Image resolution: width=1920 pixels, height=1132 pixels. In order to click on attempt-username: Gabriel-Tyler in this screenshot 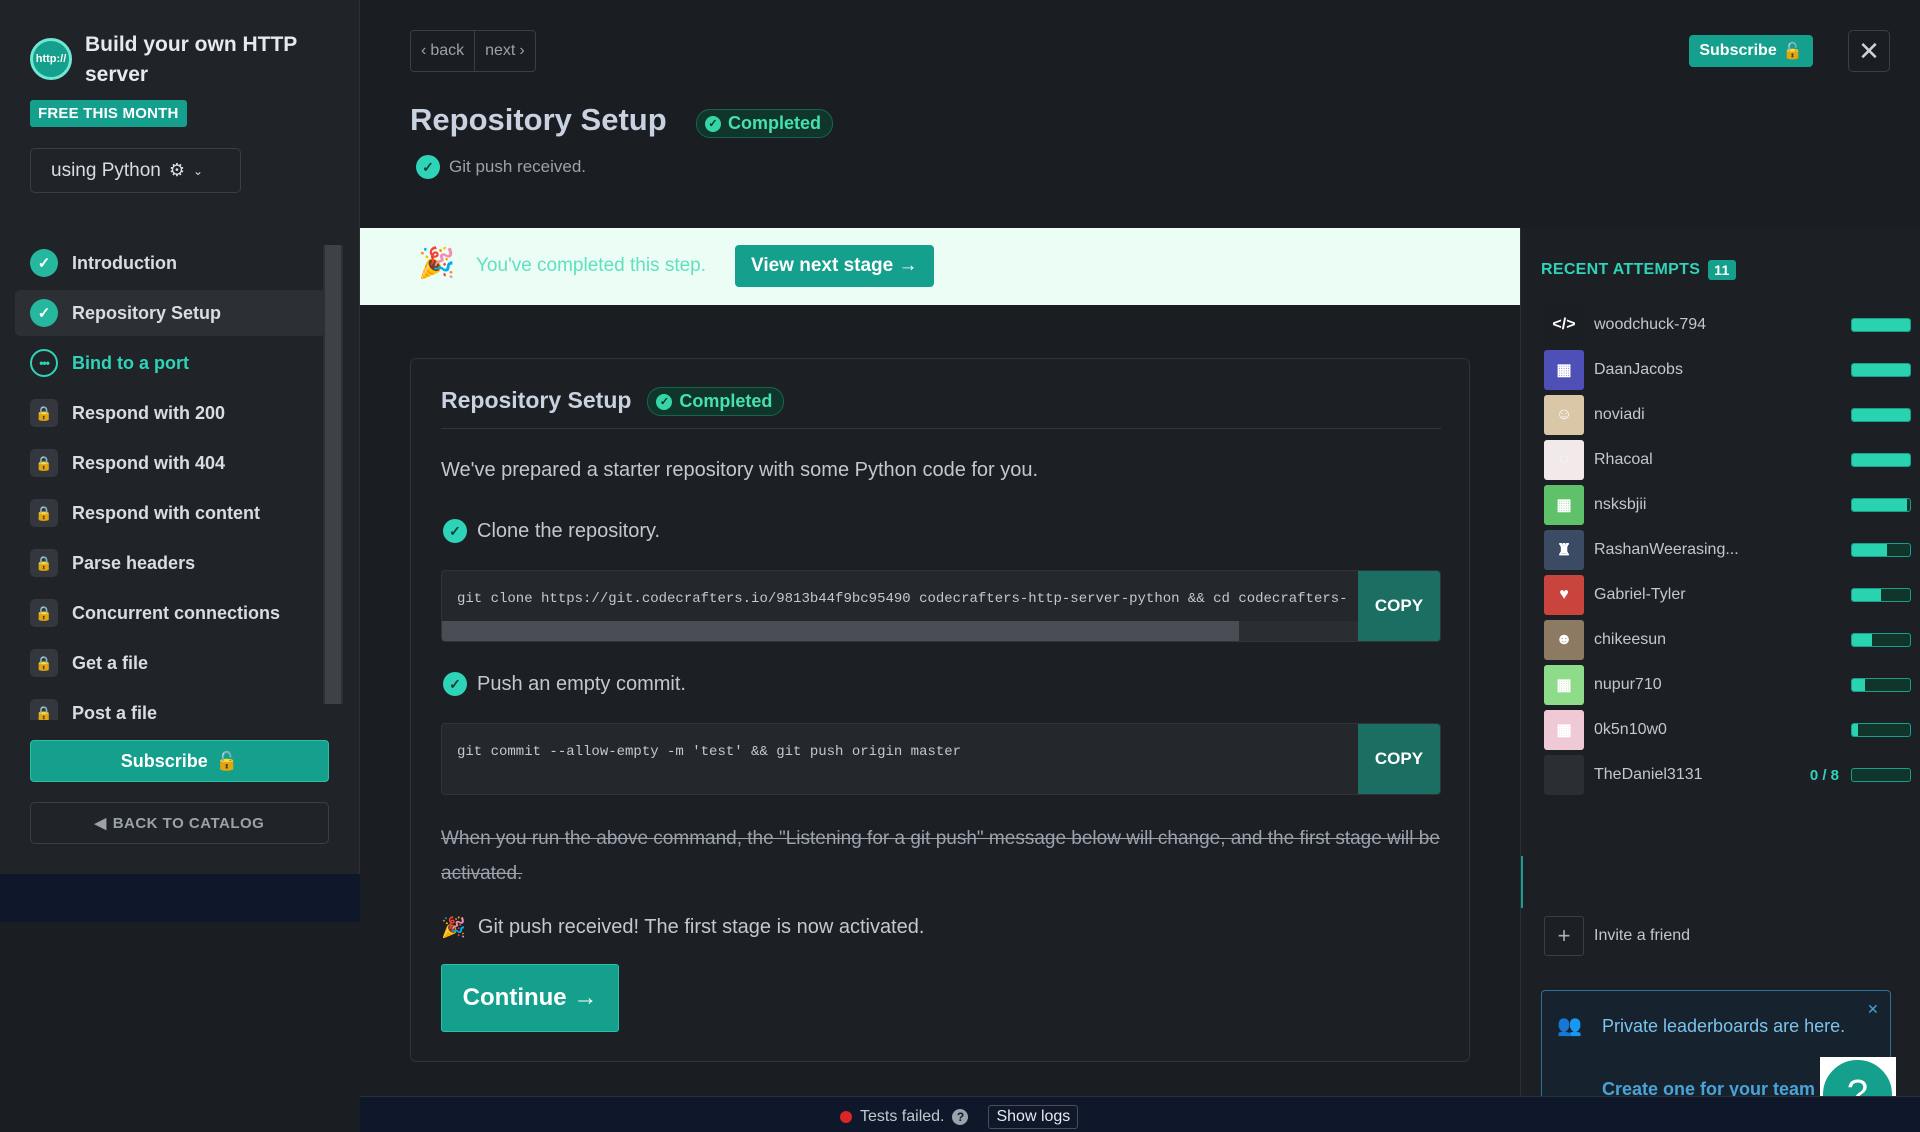, I will do `click(1640, 594)`.